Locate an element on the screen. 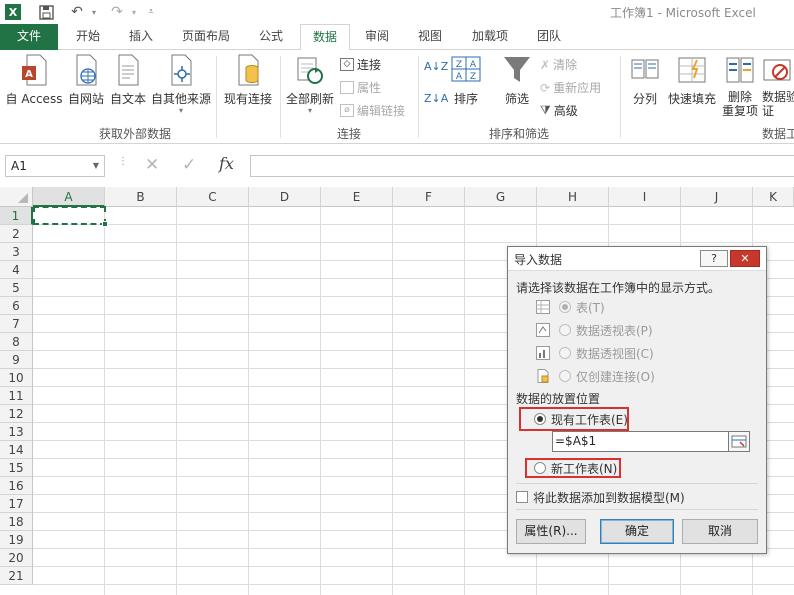 The image size is (794, 595). tab-insert: 插入 is located at coordinates (141, 37).